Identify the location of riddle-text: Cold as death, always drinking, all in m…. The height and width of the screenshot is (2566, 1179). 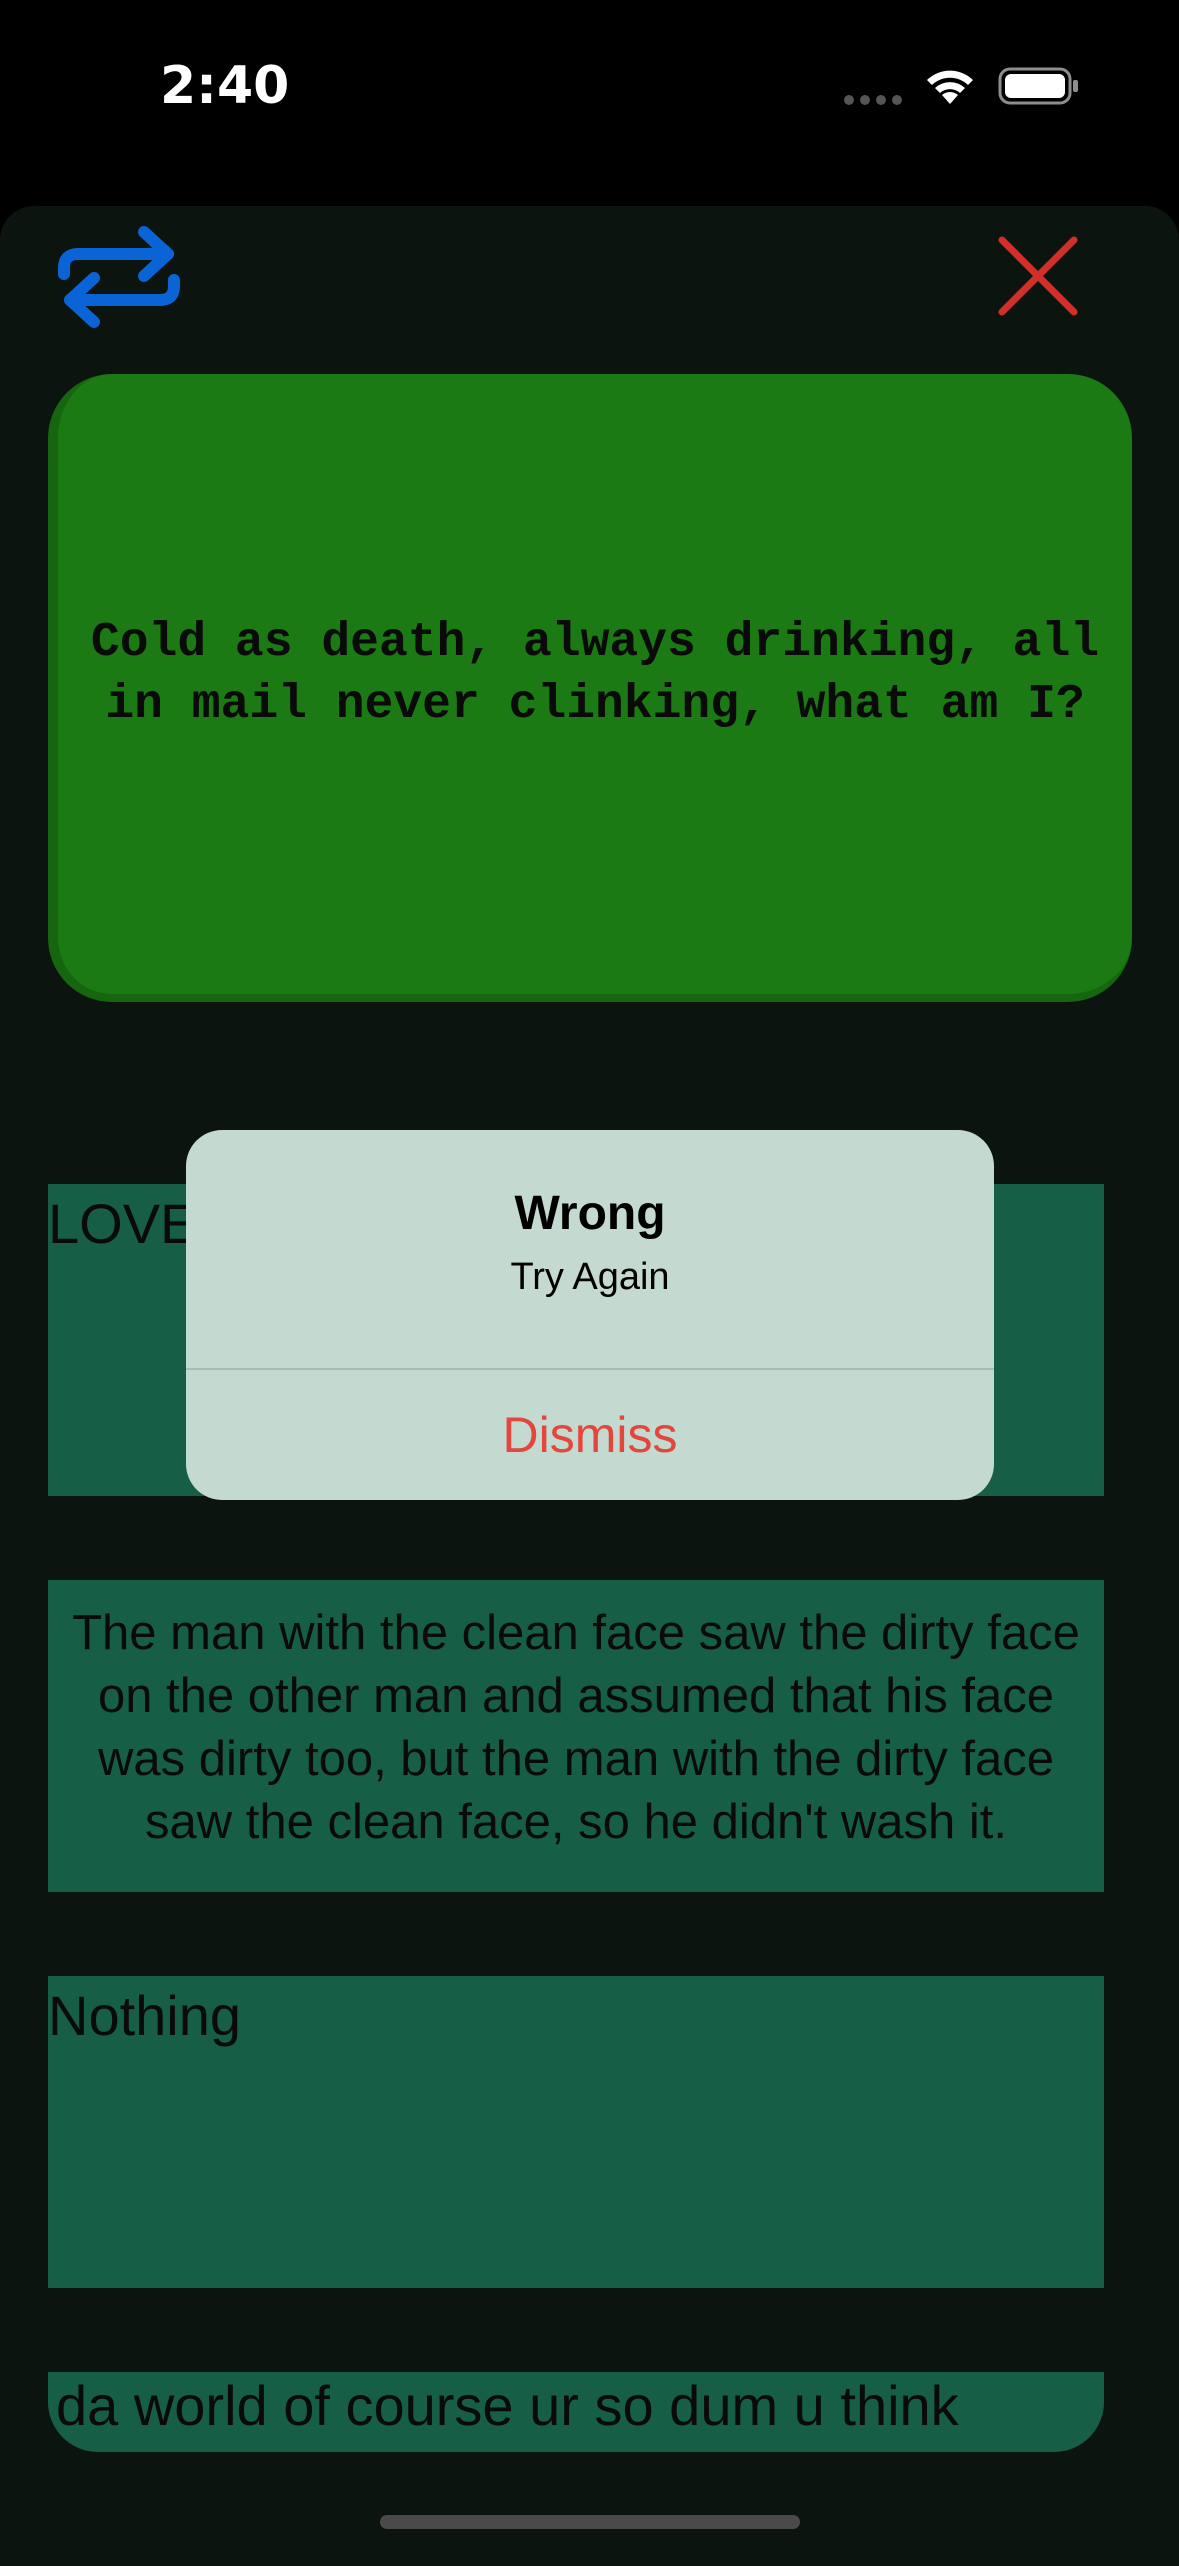
(595, 674).